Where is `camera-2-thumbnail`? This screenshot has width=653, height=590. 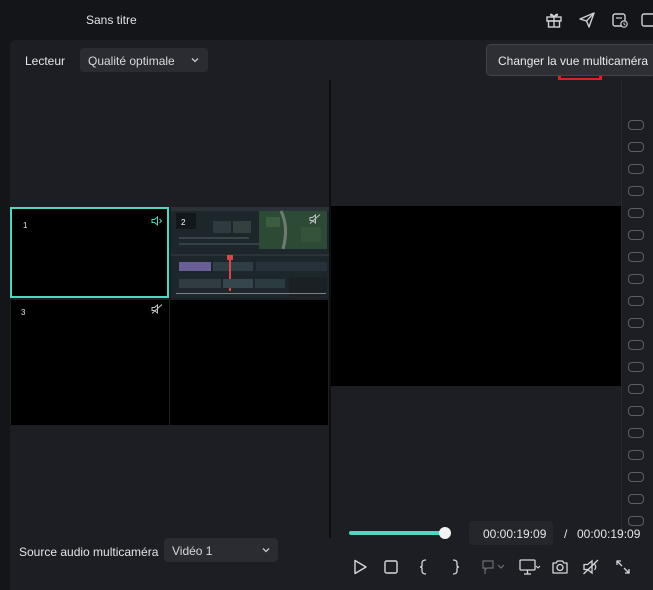
camera-2-thumbnail is located at coordinates (250, 252).